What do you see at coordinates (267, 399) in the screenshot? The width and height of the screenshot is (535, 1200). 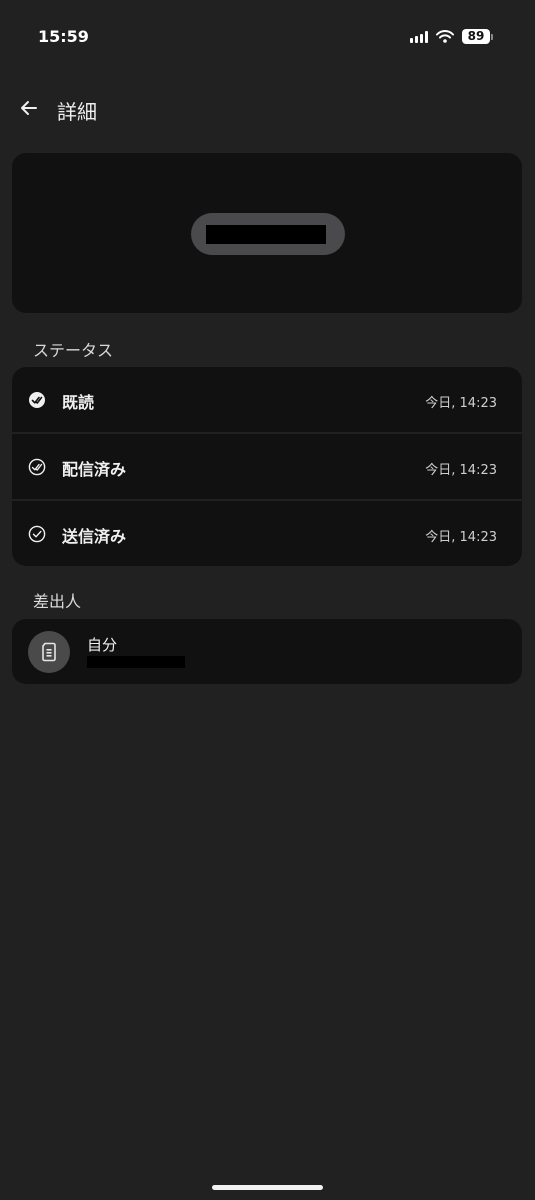 I see `status-row-read: 既読 今日, 14:23` at bounding box center [267, 399].